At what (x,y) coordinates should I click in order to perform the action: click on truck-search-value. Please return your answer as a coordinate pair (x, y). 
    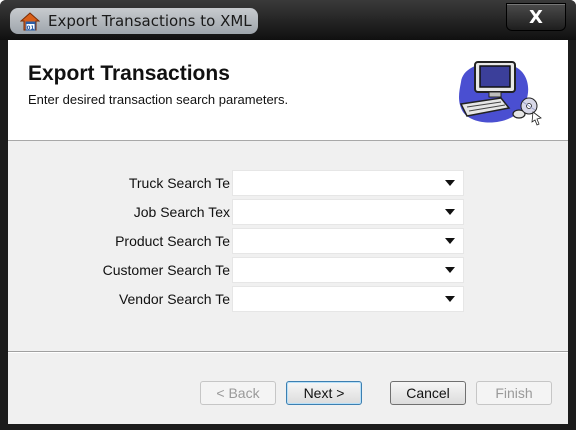
    Looking at the image, I should click on (335, 183).